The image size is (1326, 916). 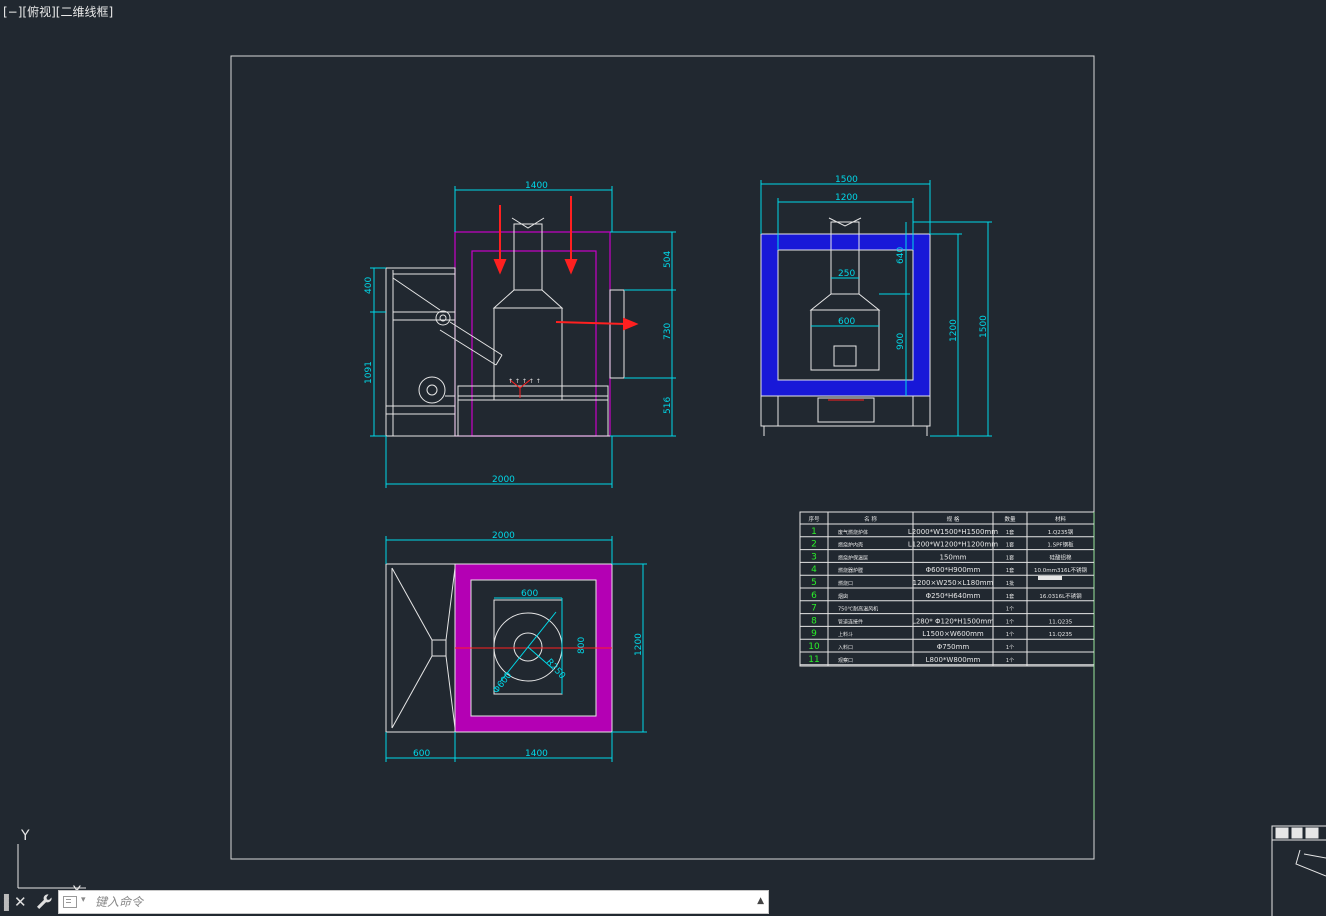 What do you see at coordinates (1050, 578) in the screenshot?
I see `bom-material-bar` at bounding box center [1050, 578].